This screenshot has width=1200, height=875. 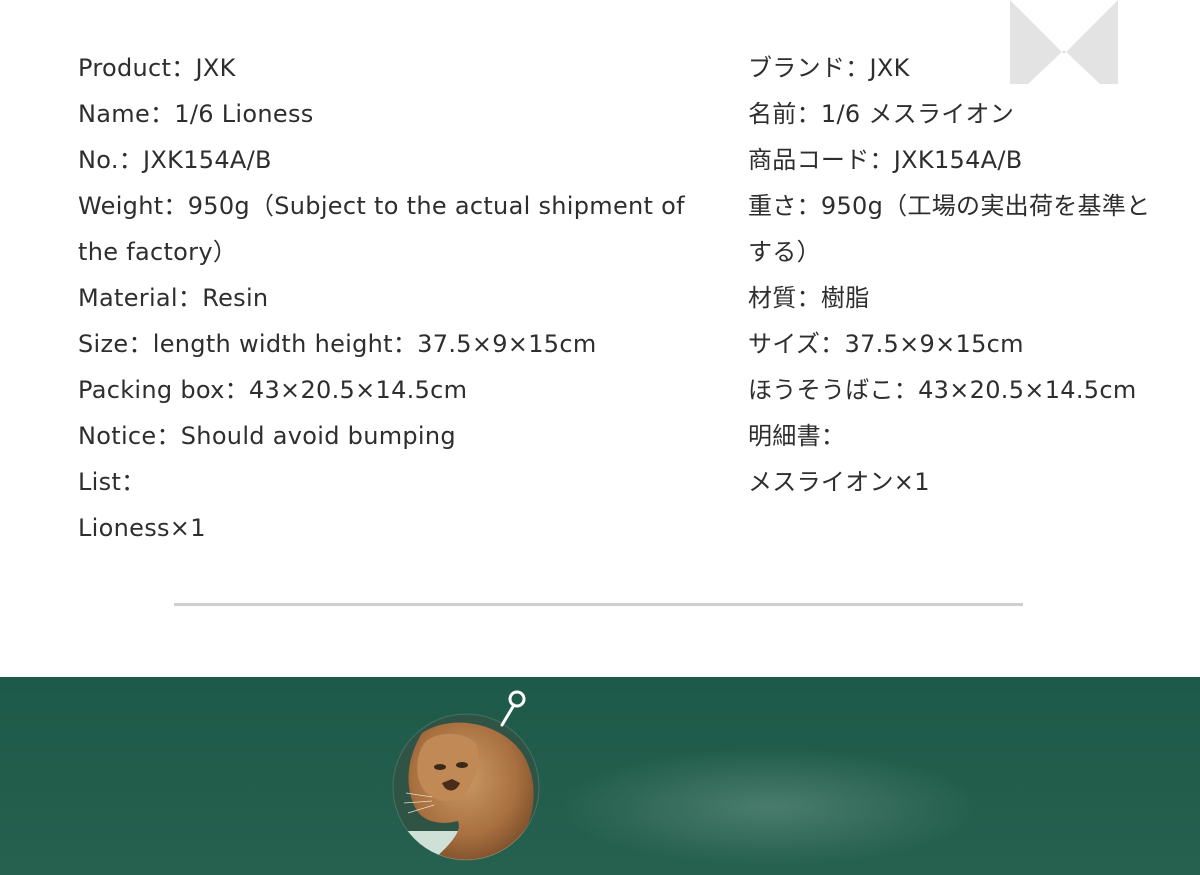 I want to click on section-divider, so click(x=598, y=604).